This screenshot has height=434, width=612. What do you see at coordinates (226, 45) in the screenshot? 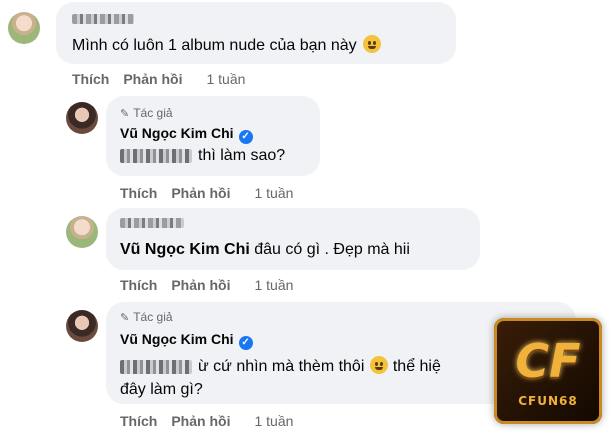
I see `comment-text: Mình có luôn 1 album nude của bạn này` at bounding box center [226, 45].